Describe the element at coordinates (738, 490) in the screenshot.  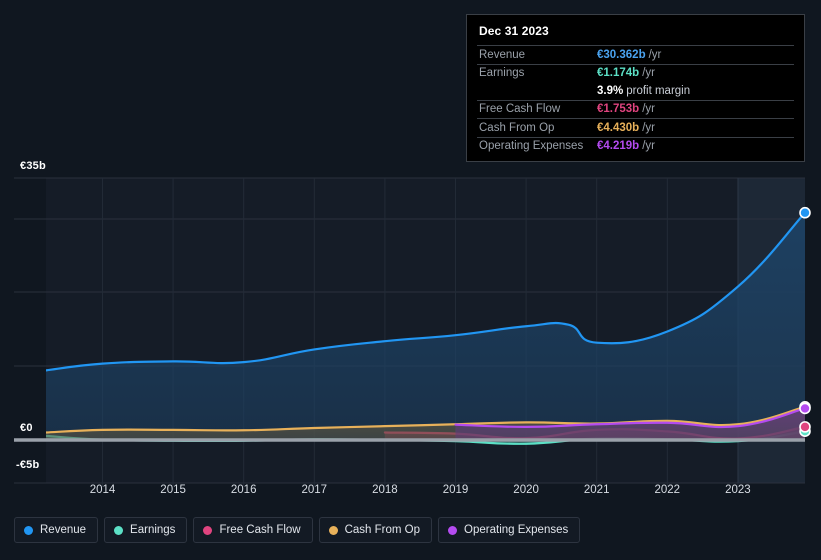
I see `x-axis-tick-label: 2023` at that location.